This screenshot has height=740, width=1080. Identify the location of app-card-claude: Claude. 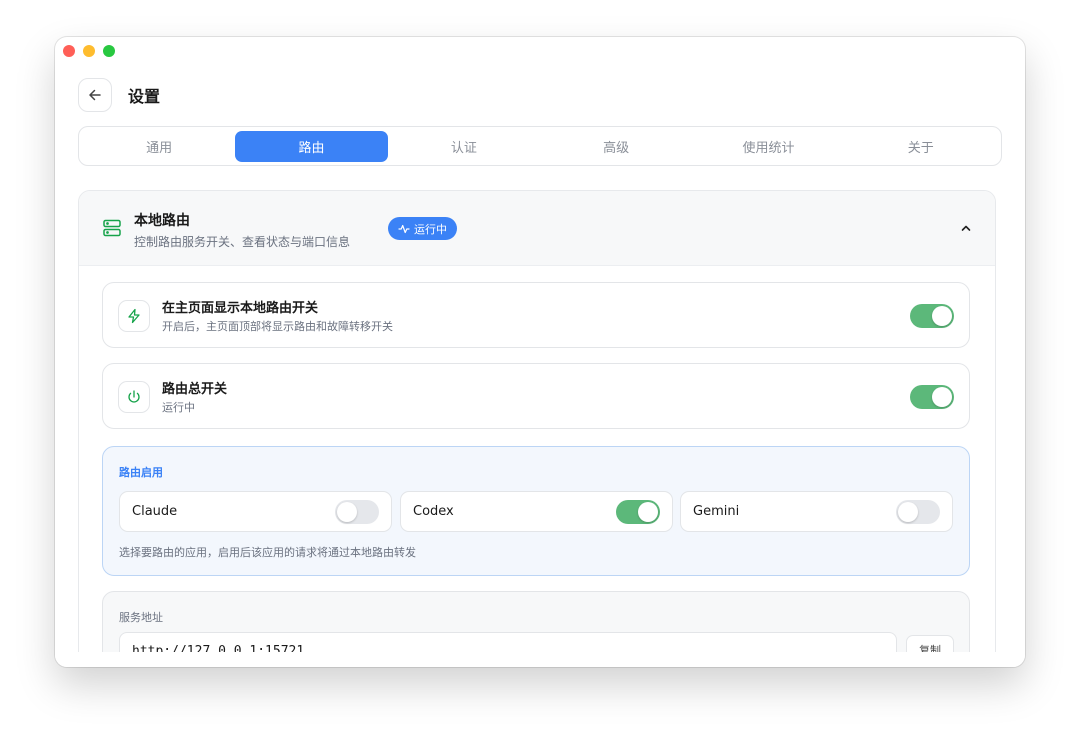
(255, 511).